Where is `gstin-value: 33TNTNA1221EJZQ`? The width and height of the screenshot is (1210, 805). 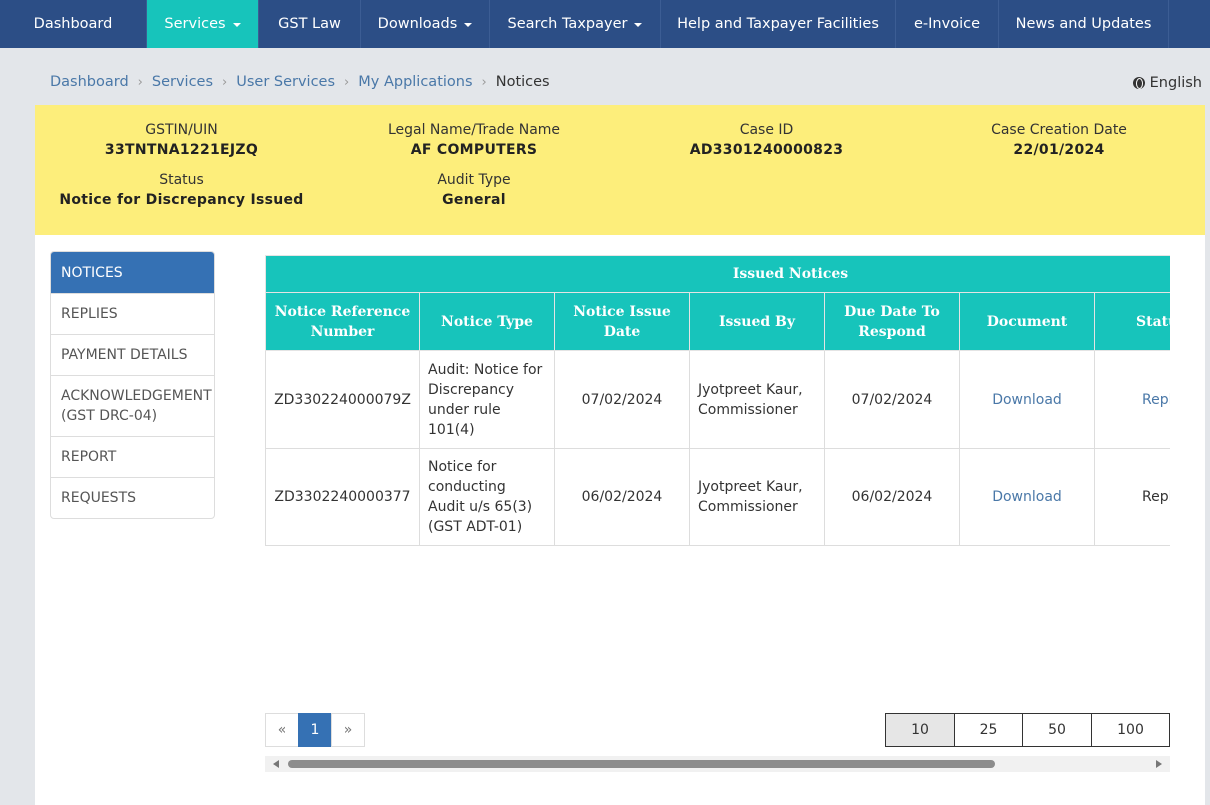 gstin-value: 33TNTNA1221EJZQ is located at coordinates (181, 150).